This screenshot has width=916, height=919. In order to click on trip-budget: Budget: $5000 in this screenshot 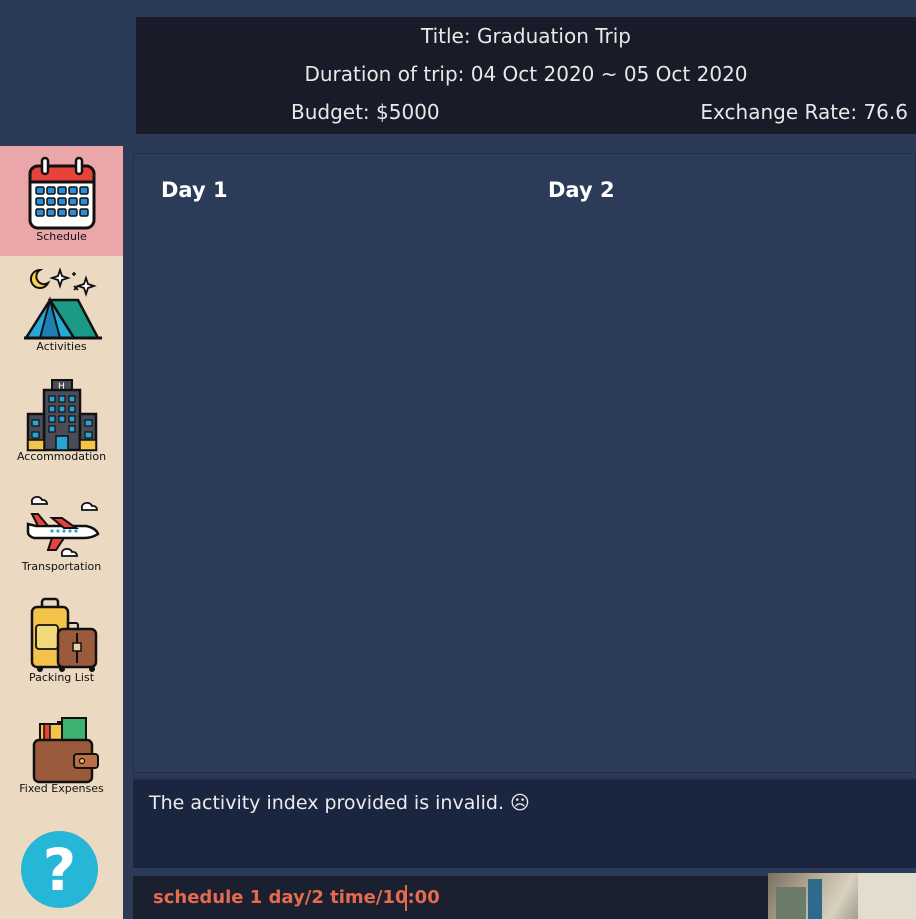, I will do `click(365, 112)`.